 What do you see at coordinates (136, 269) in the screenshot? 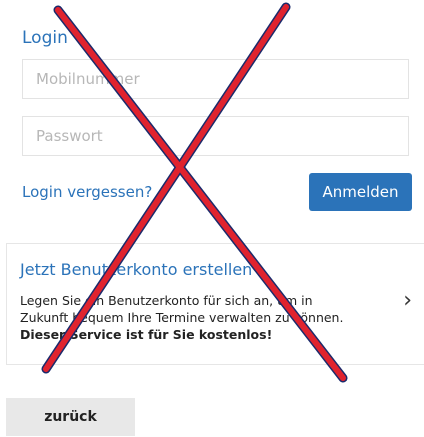
I see `create-account-title: Jetzt Benutzerkonto erstellen` at bounding box center [136, 269].